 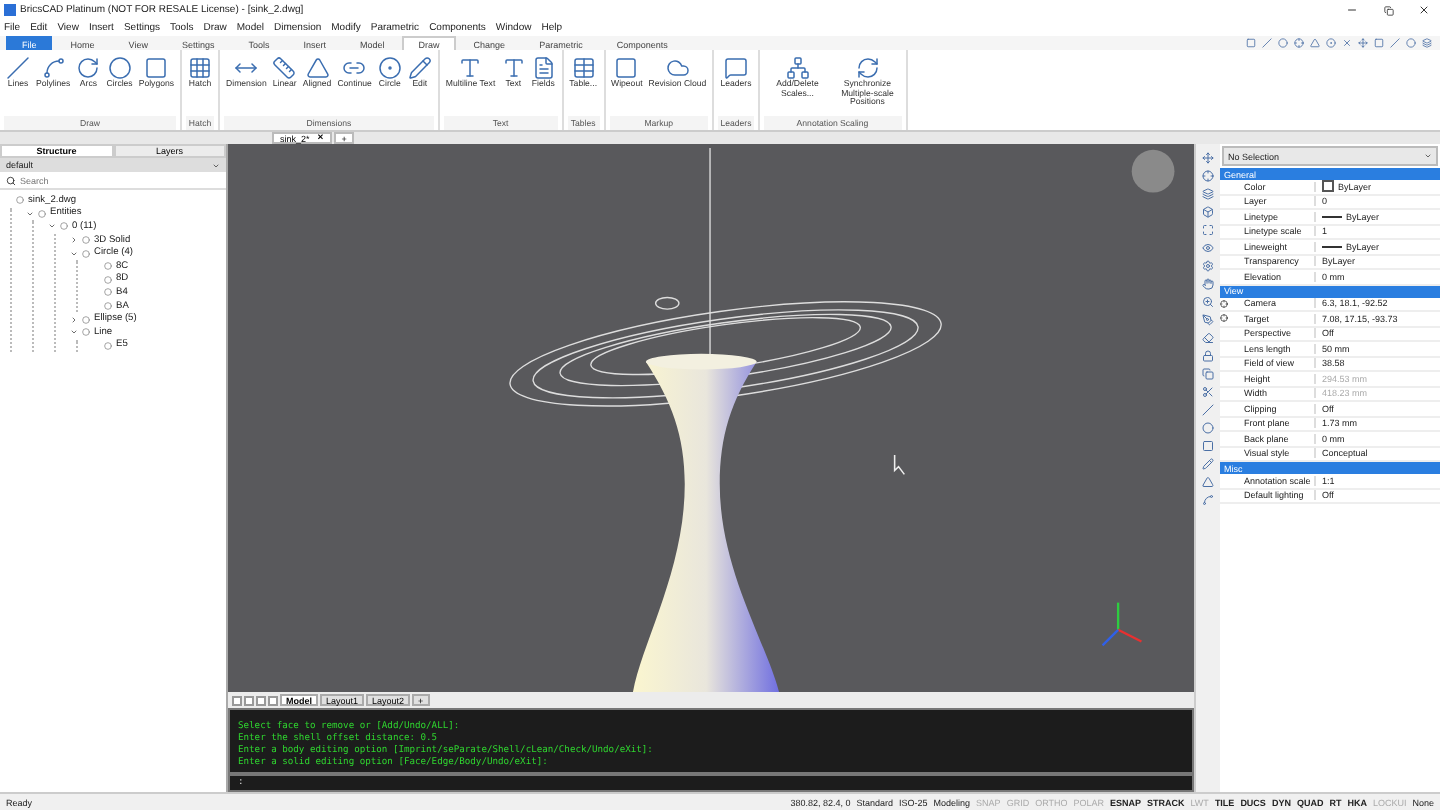 What do you see at coordinates (156, 68) in the screenshot?
I see `rectangle-icon` at bounding box center [156, 68].